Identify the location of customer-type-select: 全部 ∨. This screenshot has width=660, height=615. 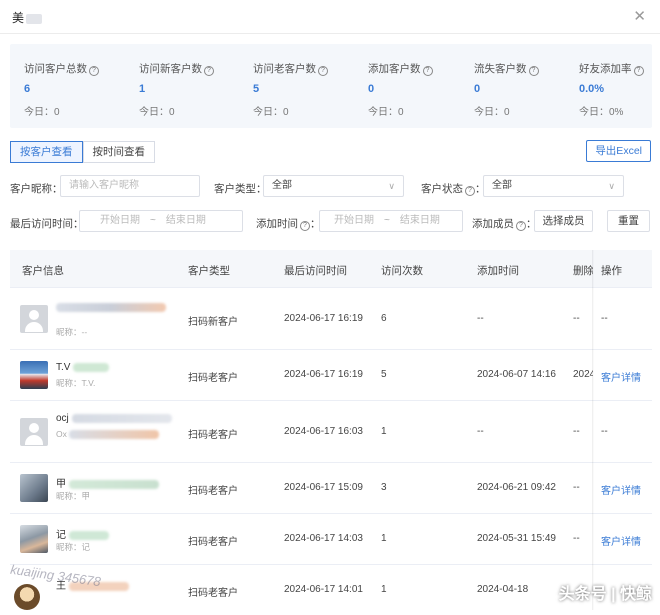
(333, 186).